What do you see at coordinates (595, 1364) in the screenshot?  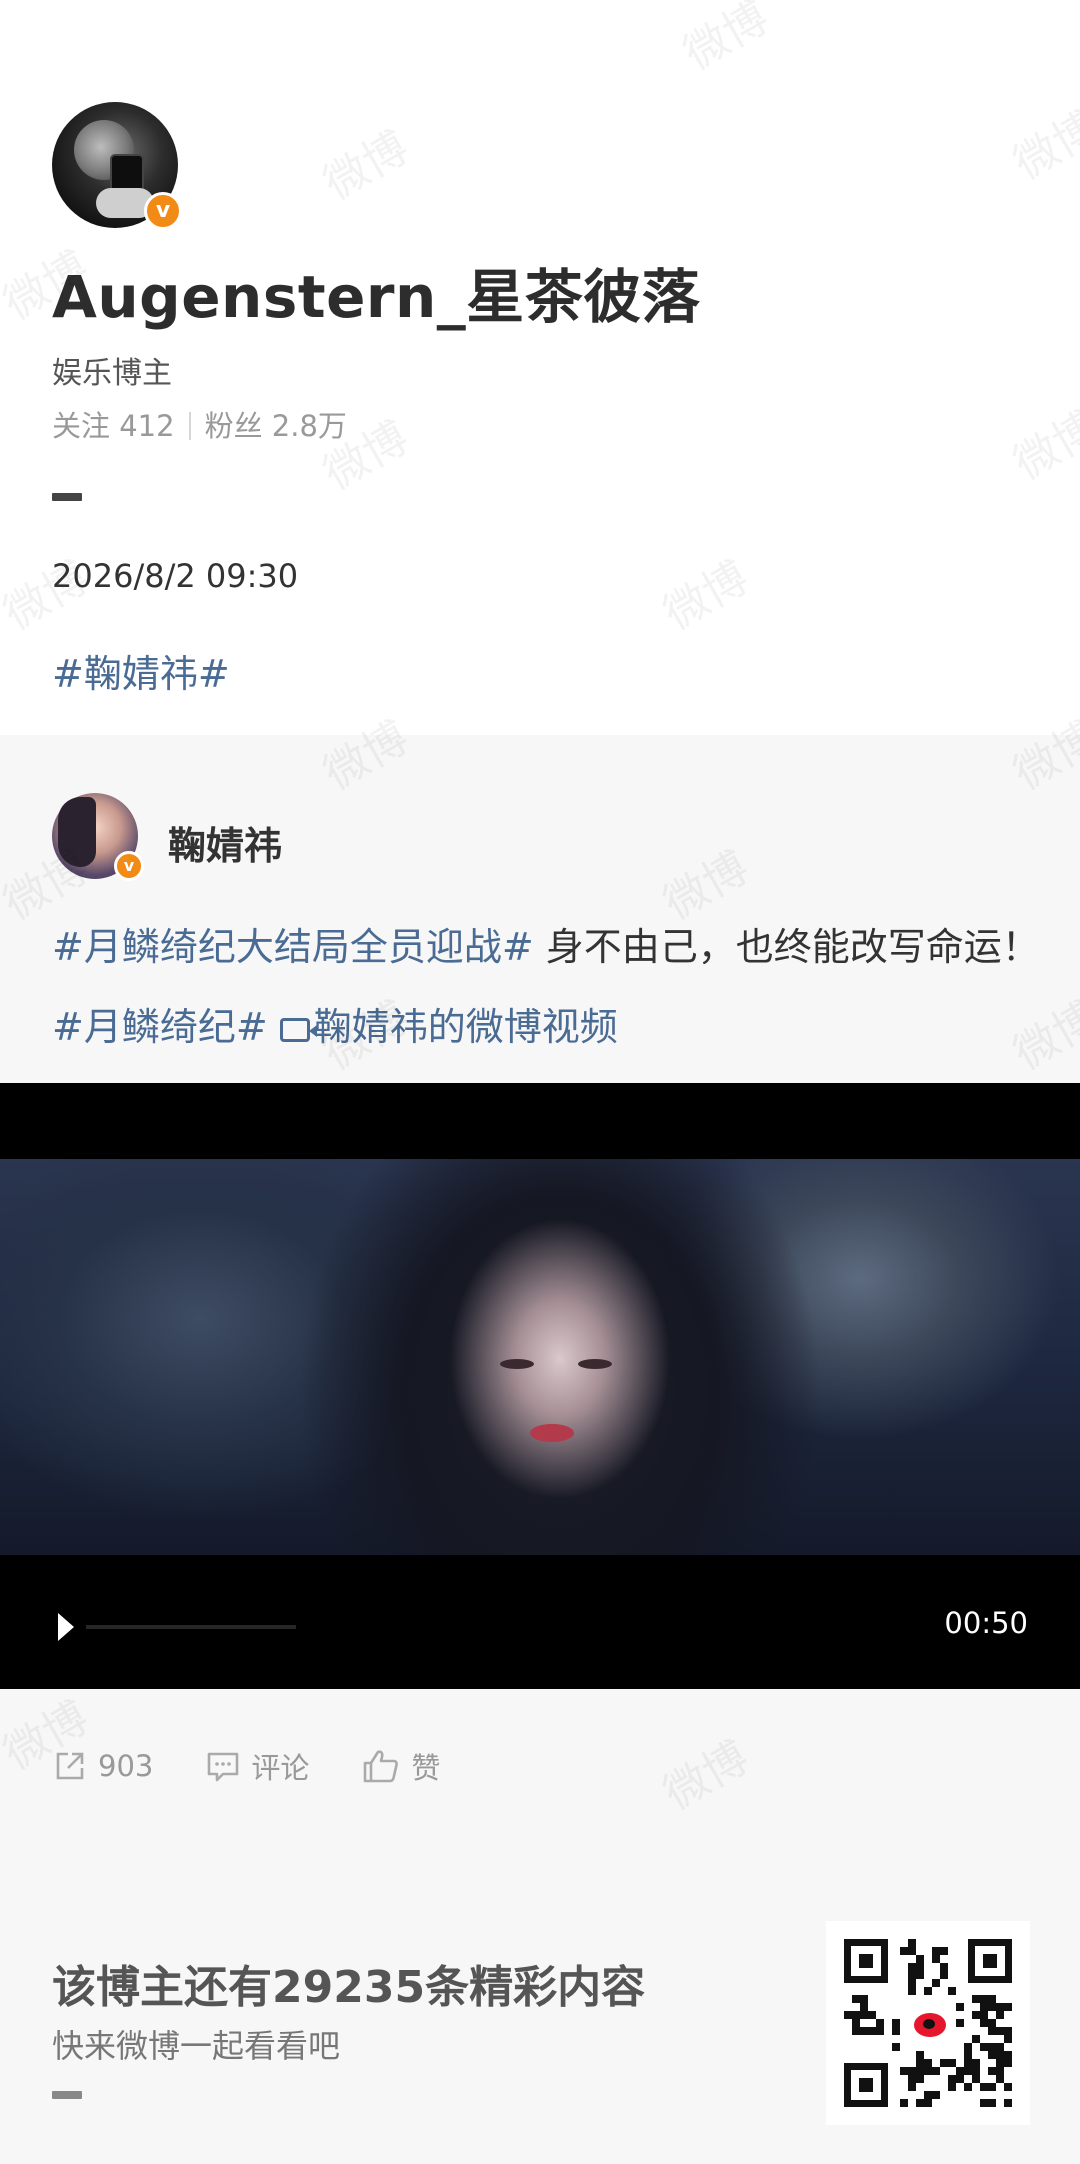 I see `frame-eye-right` at bounding box center [595, 1364].